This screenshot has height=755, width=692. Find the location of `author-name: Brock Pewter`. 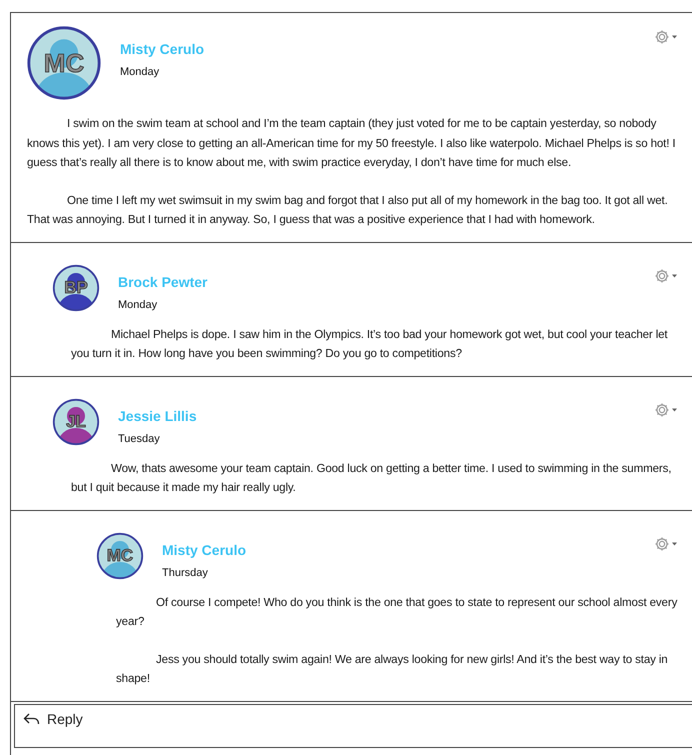

author-name: Brock Pewter is located at coordinates (163, 282).